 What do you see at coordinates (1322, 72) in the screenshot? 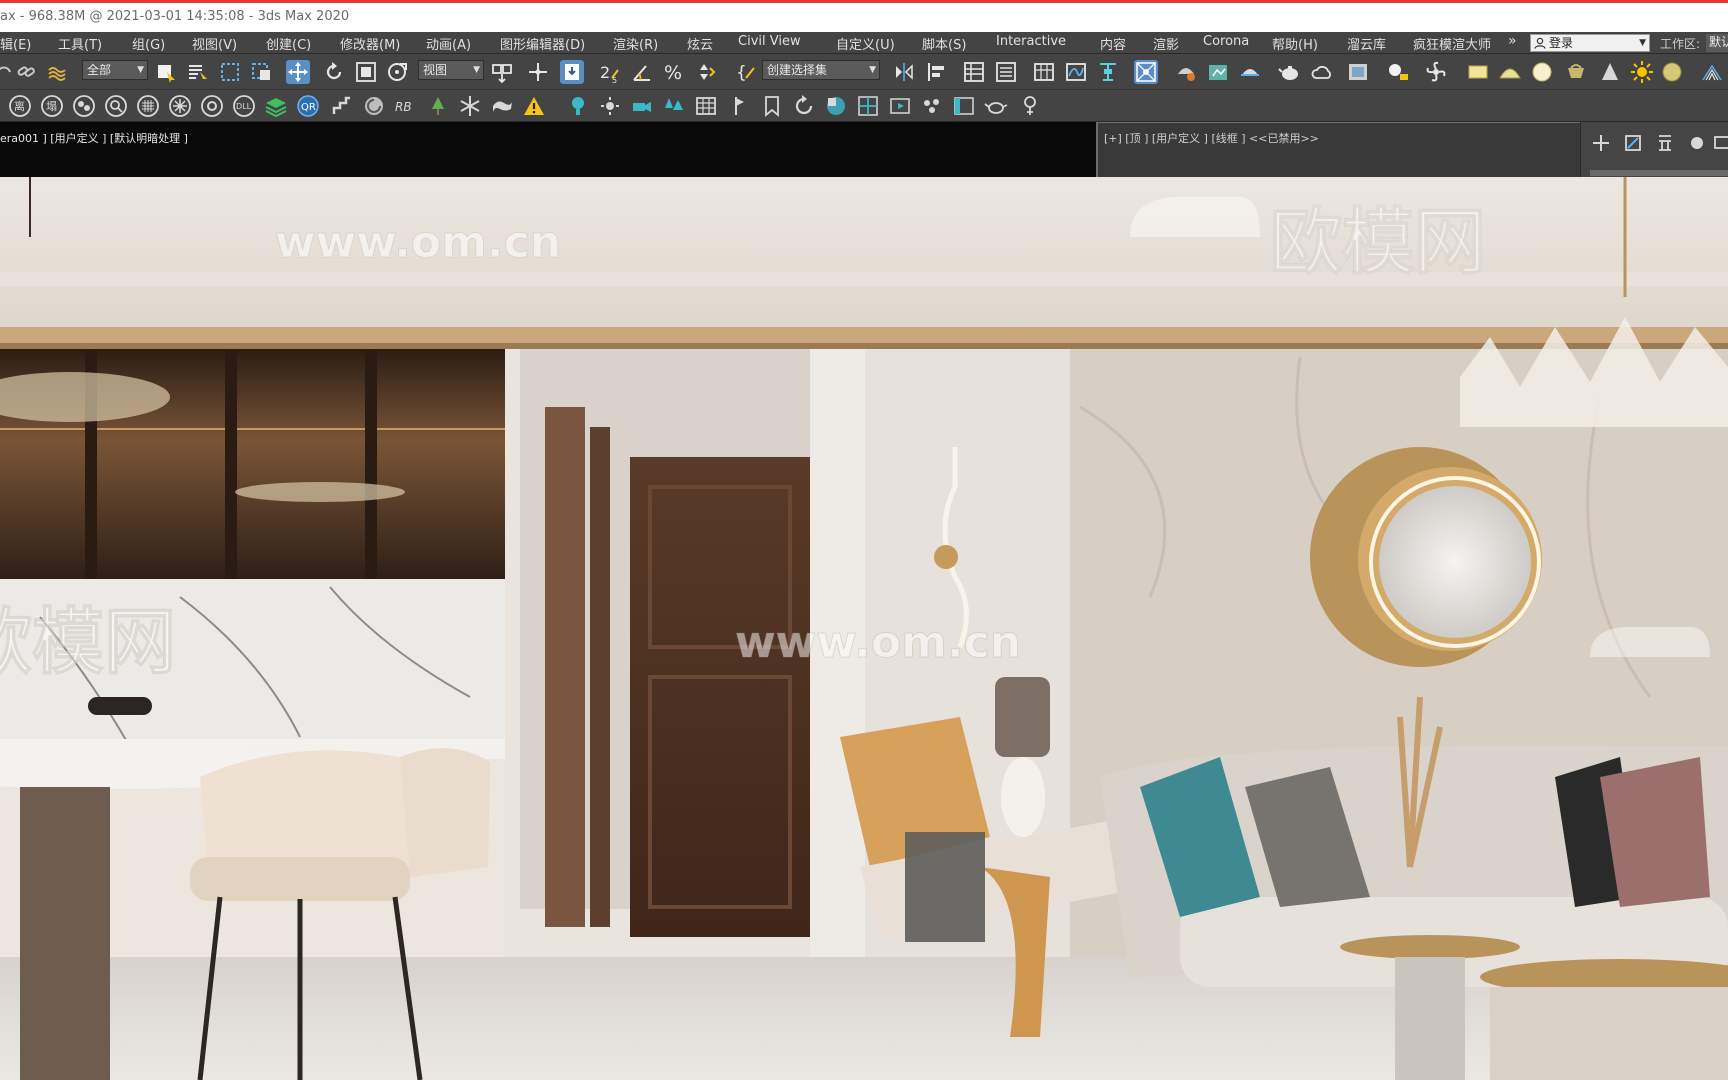
I see `render-in-cloud-icon` at bounding box center [1322, 72].